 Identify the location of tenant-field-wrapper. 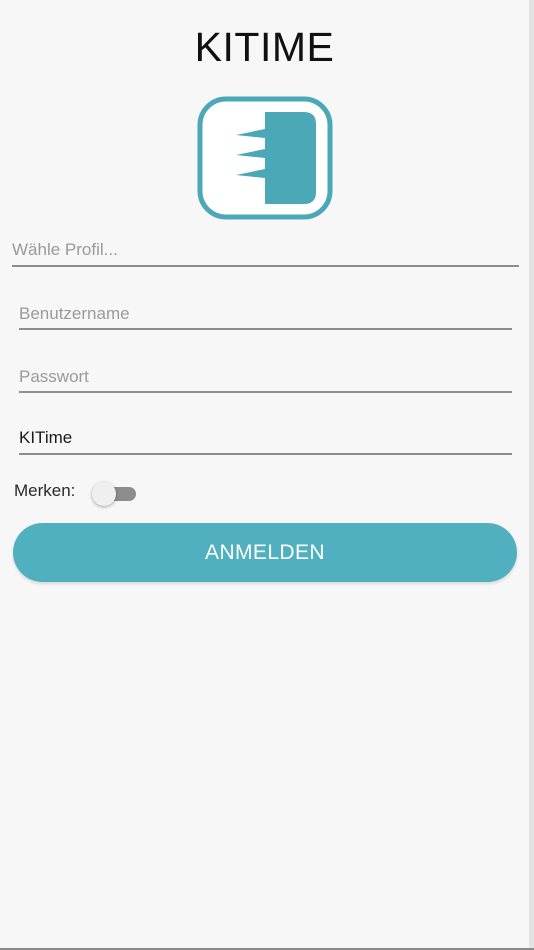
(265, 441).